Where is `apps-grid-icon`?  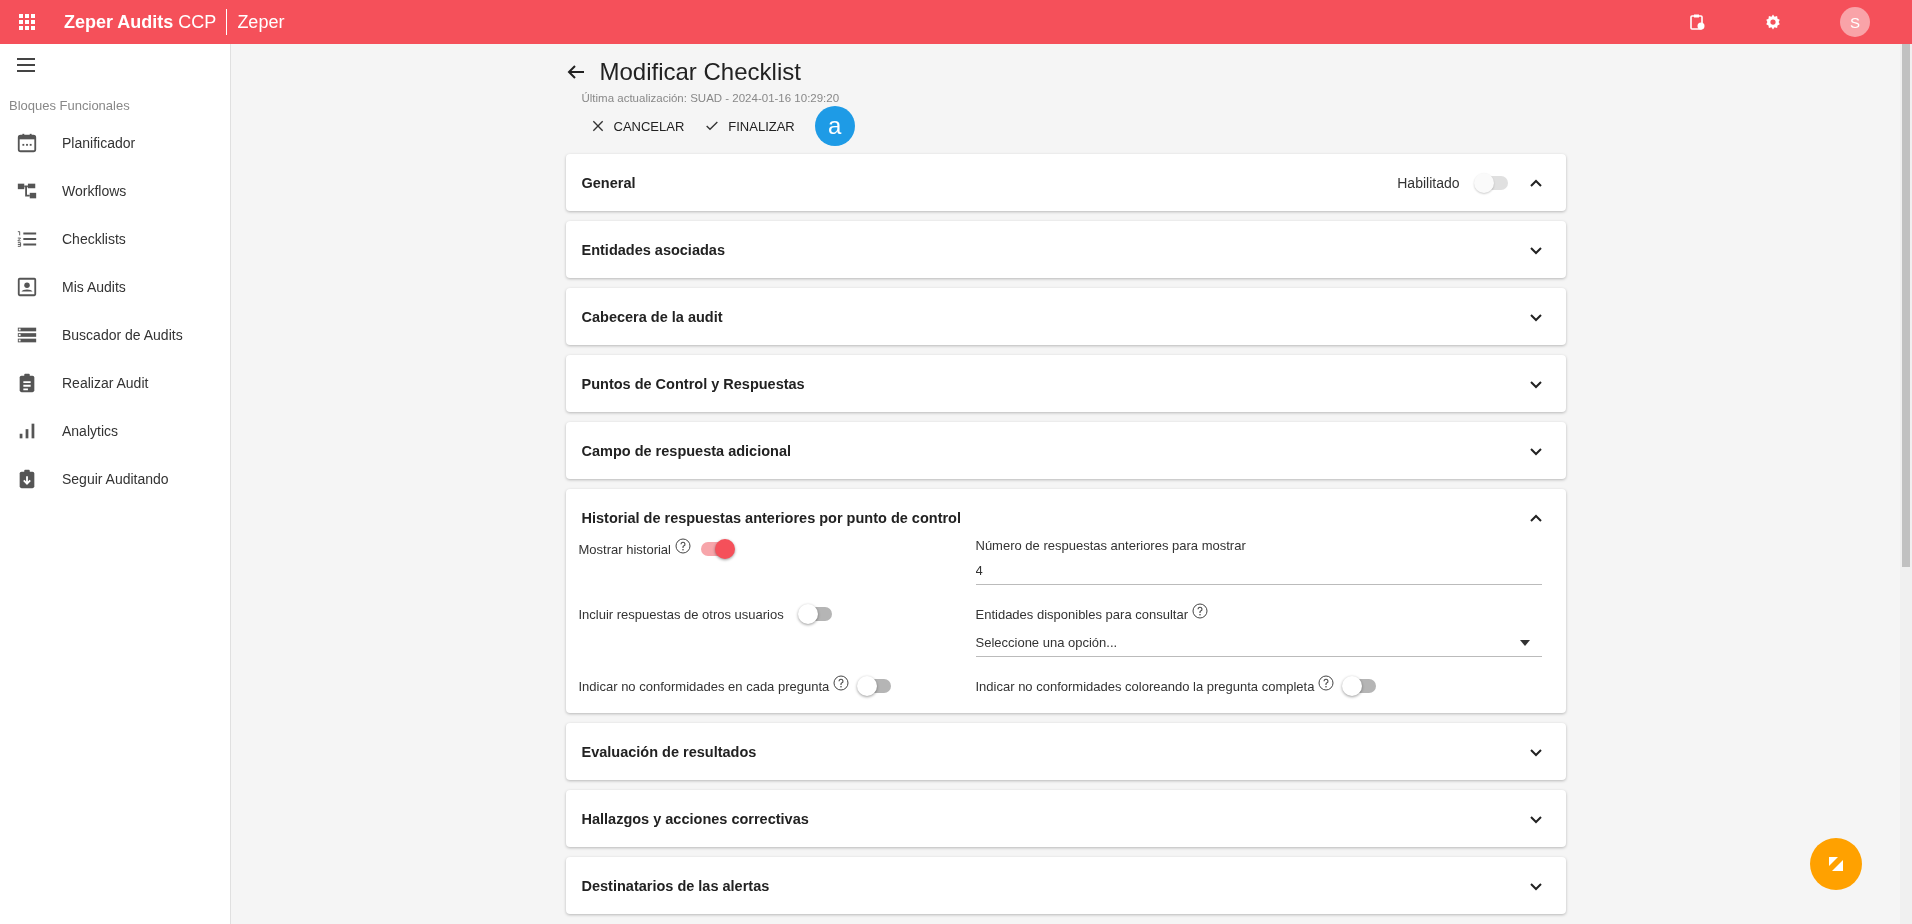
apps-grid-icon is located at coordinates (27, 22).